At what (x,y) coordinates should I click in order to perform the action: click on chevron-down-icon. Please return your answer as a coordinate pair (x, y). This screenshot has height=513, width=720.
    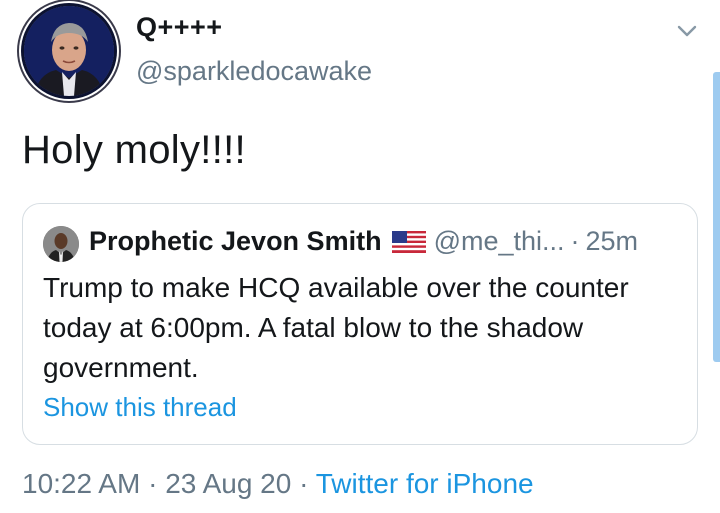
    Looking at the image, I should click on (687, 31).